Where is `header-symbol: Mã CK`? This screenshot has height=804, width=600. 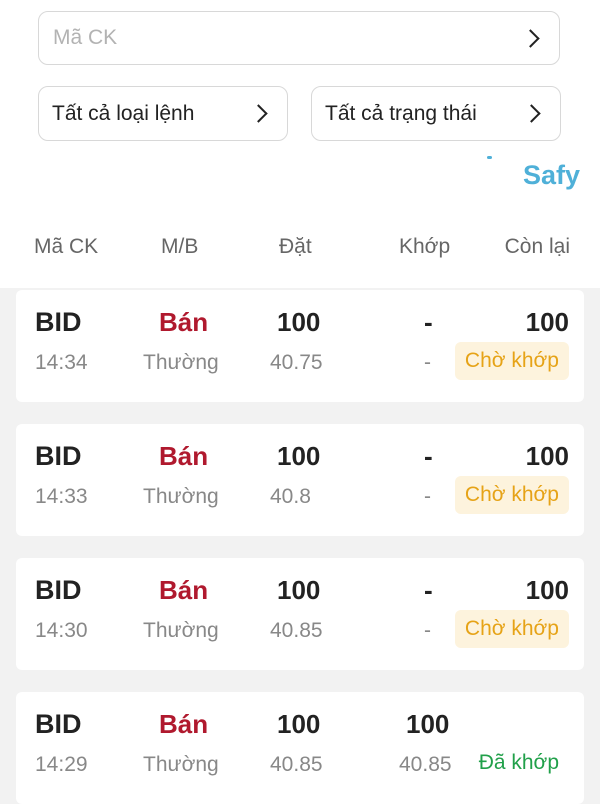
header-symbol: Mã CK is located at coordinates (66, 246).